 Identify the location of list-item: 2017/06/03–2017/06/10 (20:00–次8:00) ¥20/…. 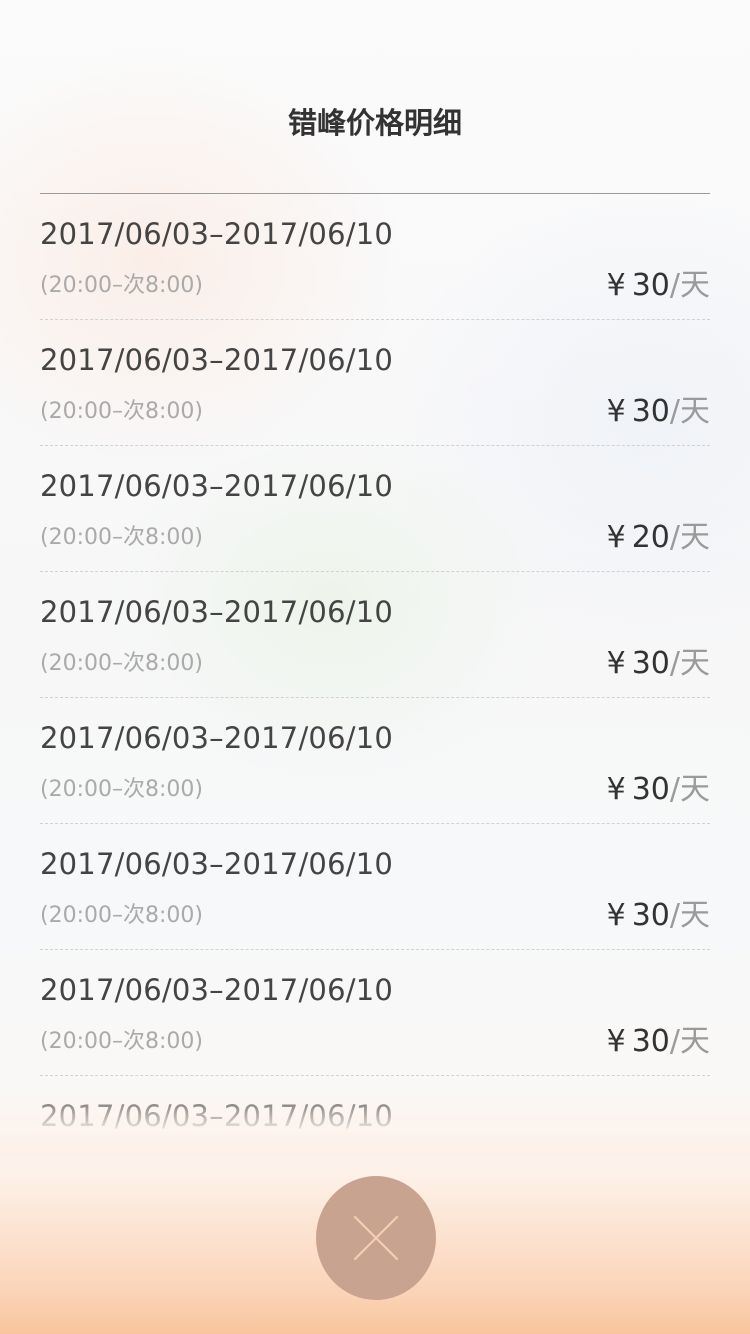
(375, 509).